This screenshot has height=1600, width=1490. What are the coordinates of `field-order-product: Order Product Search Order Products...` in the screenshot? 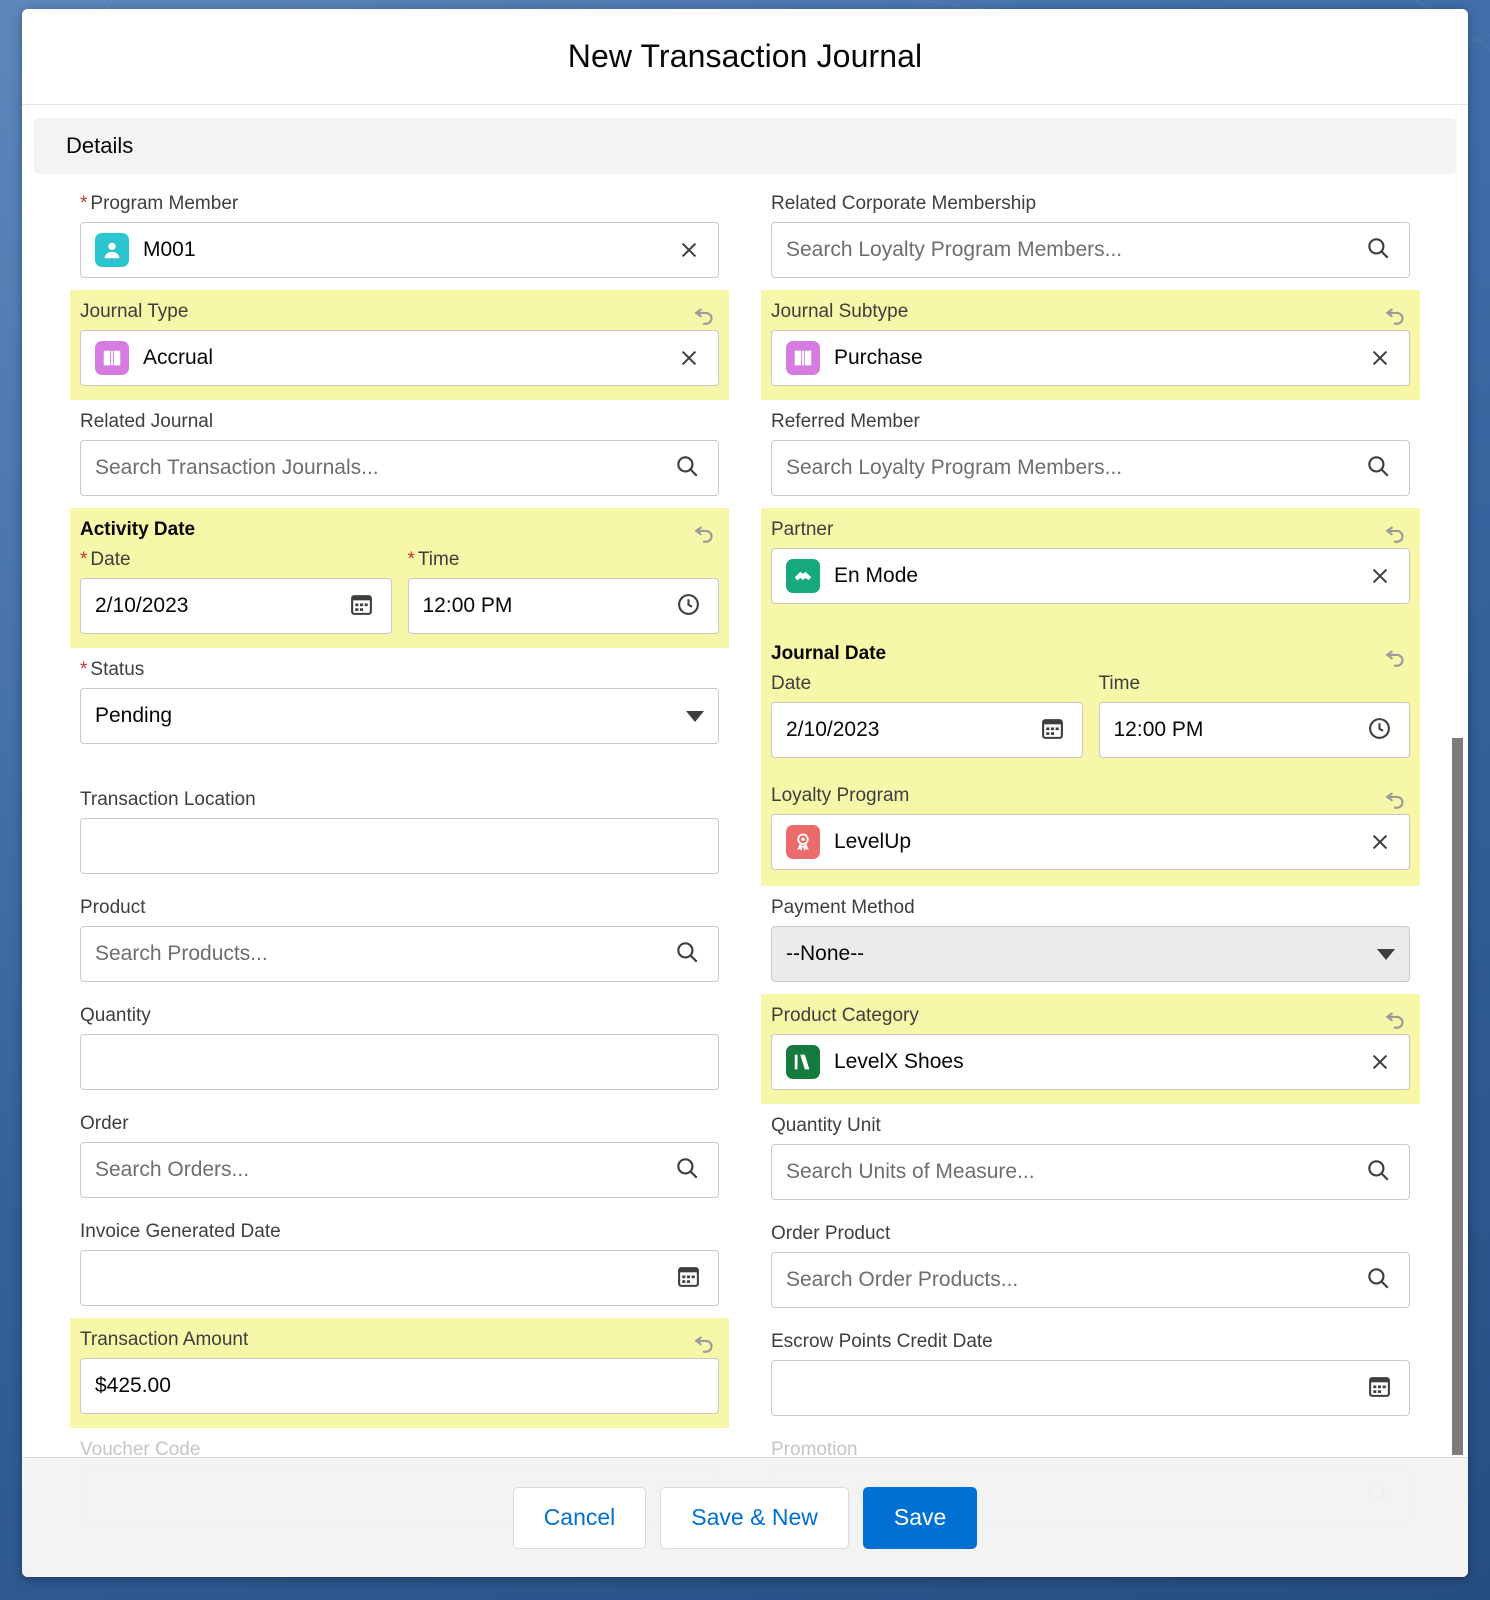 It's located at (1090, 1266).